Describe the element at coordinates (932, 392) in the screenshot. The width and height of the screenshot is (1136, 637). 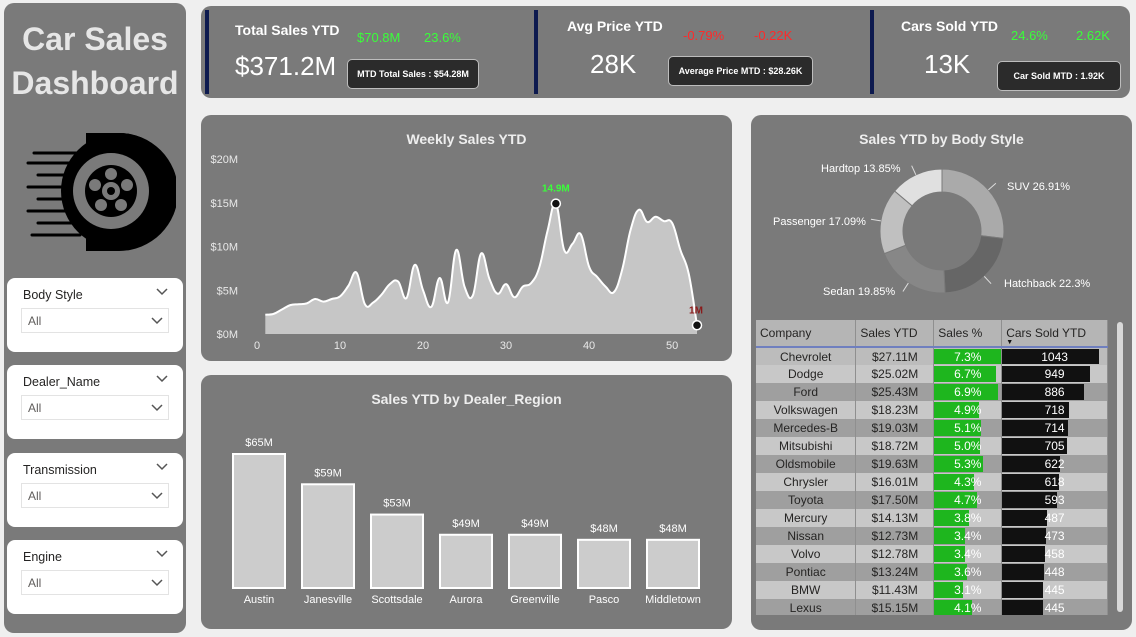
I see `table-row: Ford $25.43M 6.9% 886` at that location.